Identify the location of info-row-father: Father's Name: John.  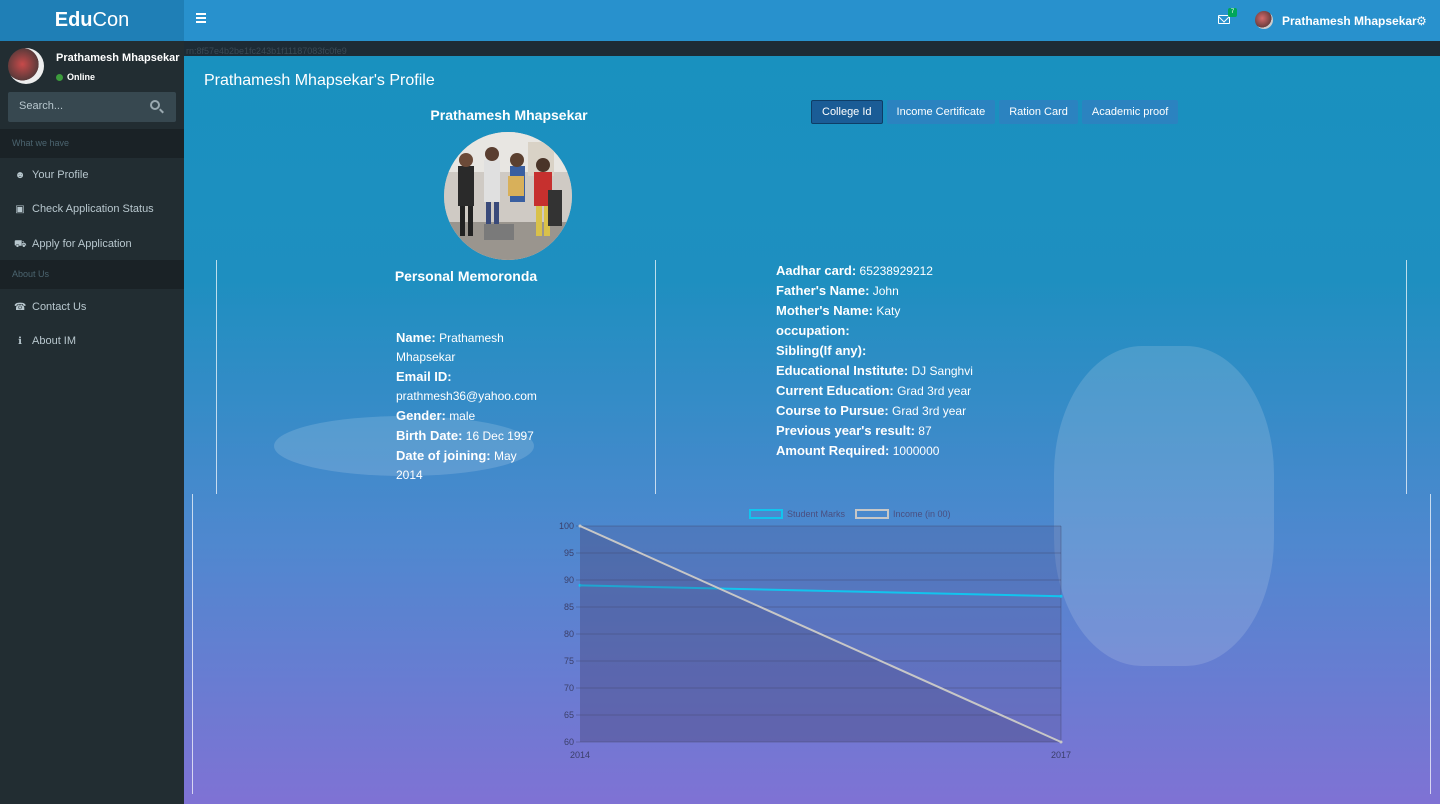
(837, 290).